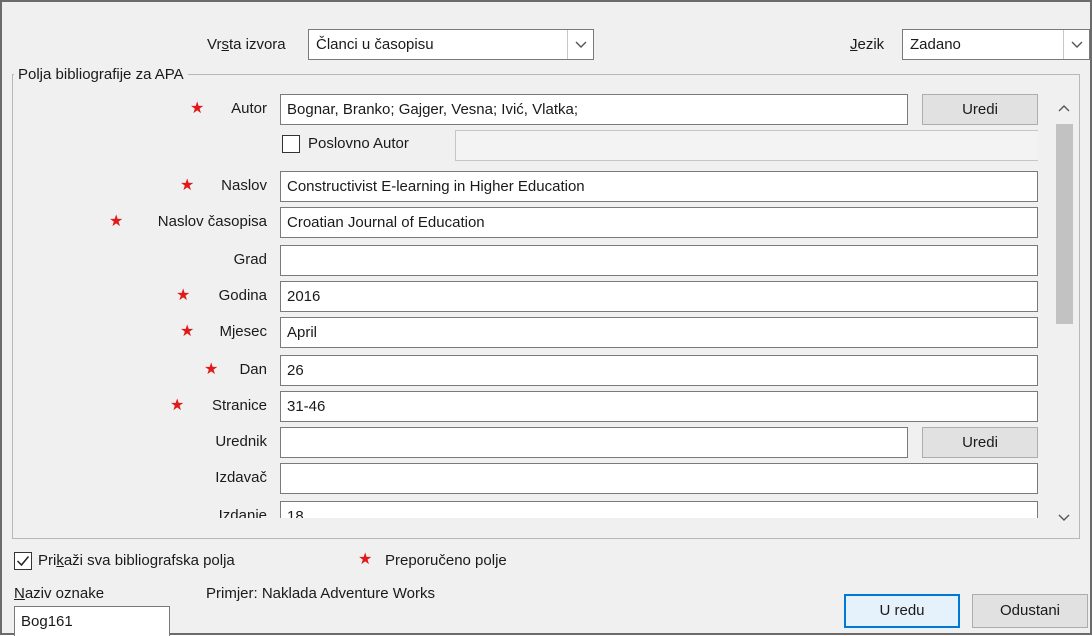  I want to click on day-field: 26, so click(659, 370).